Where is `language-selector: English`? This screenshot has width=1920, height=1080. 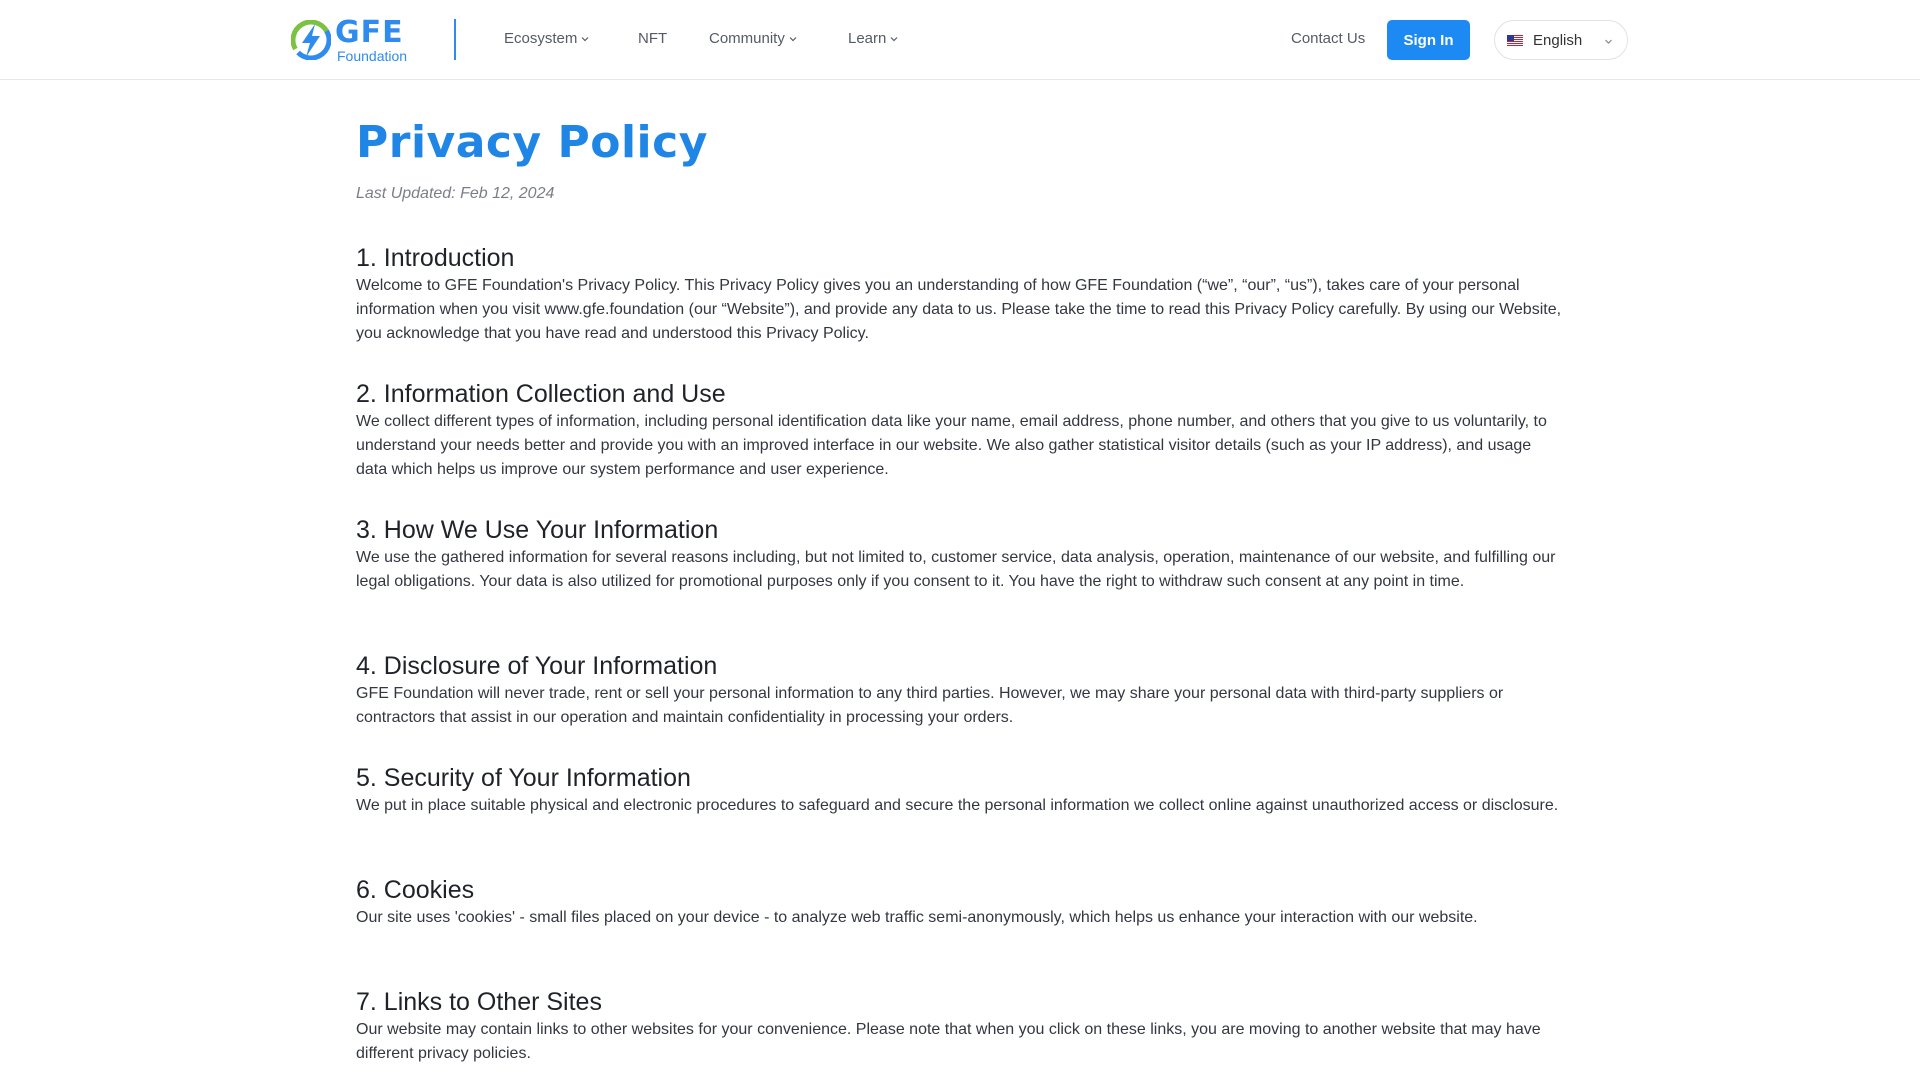 language-selector: English is located at coordinates (1561, 40).